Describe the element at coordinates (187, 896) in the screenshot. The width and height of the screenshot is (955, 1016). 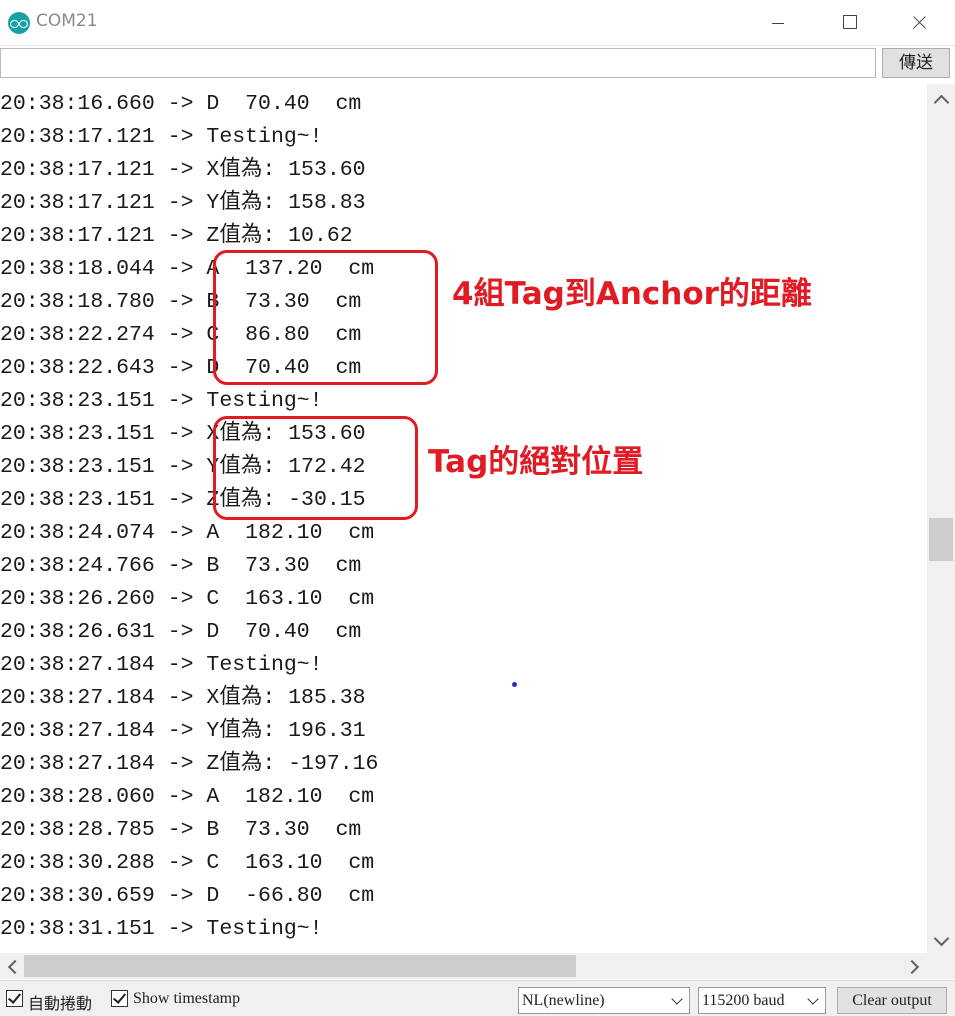
I see `output-line: 20:38:30.659 -> D -66.80 cm` at that location.